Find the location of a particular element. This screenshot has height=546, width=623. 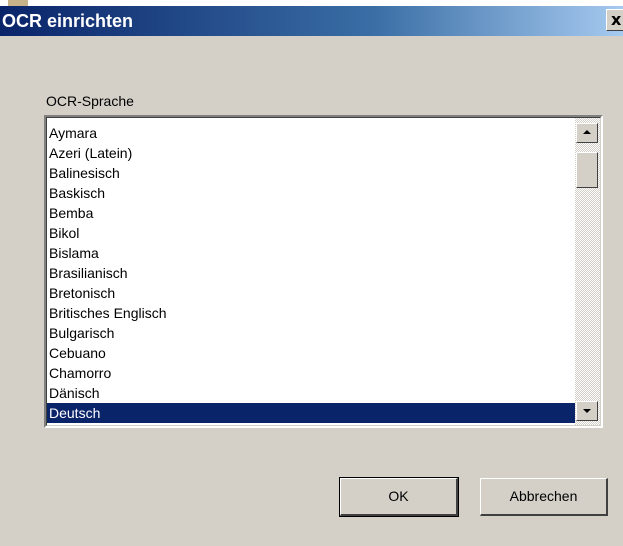

cancel-button: Abbrechen is located at coordinates (544, 497).